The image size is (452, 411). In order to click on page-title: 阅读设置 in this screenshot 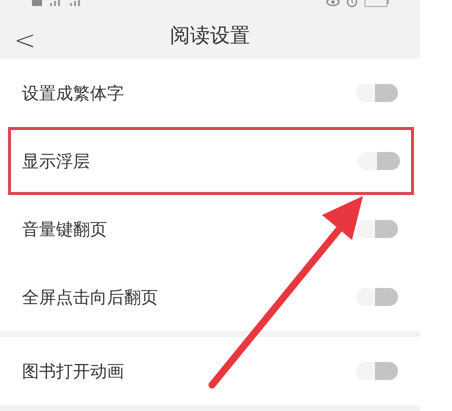, I will do `click(210, 35)`.